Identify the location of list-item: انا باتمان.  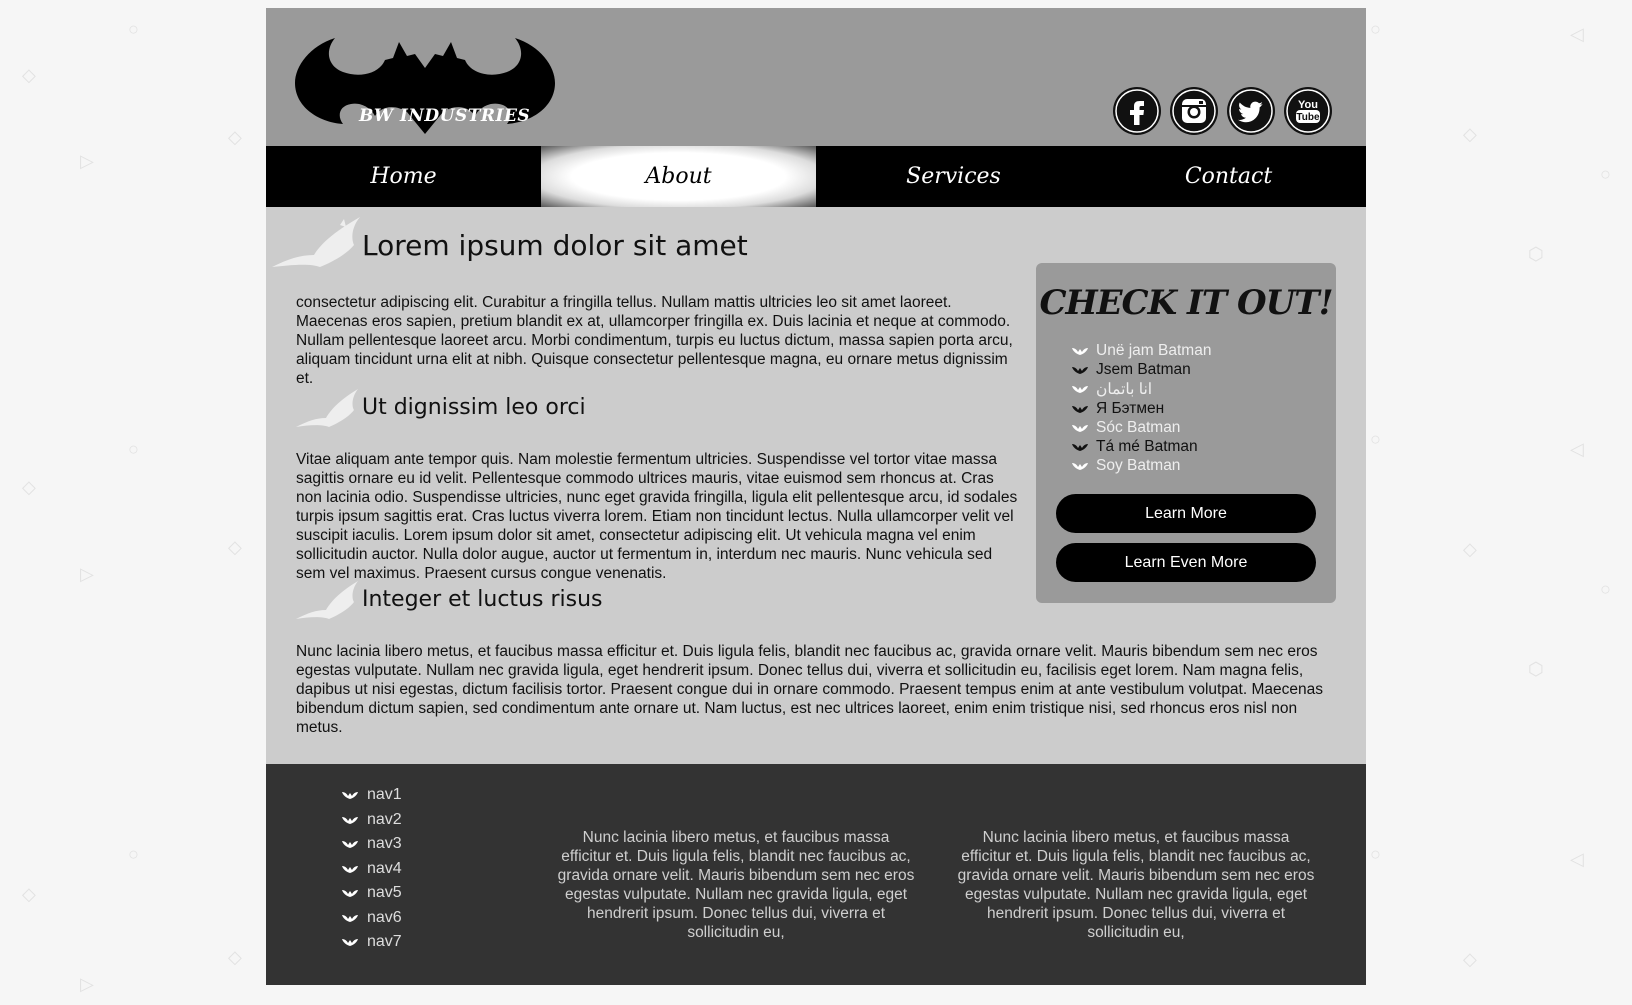
(1141, 389).